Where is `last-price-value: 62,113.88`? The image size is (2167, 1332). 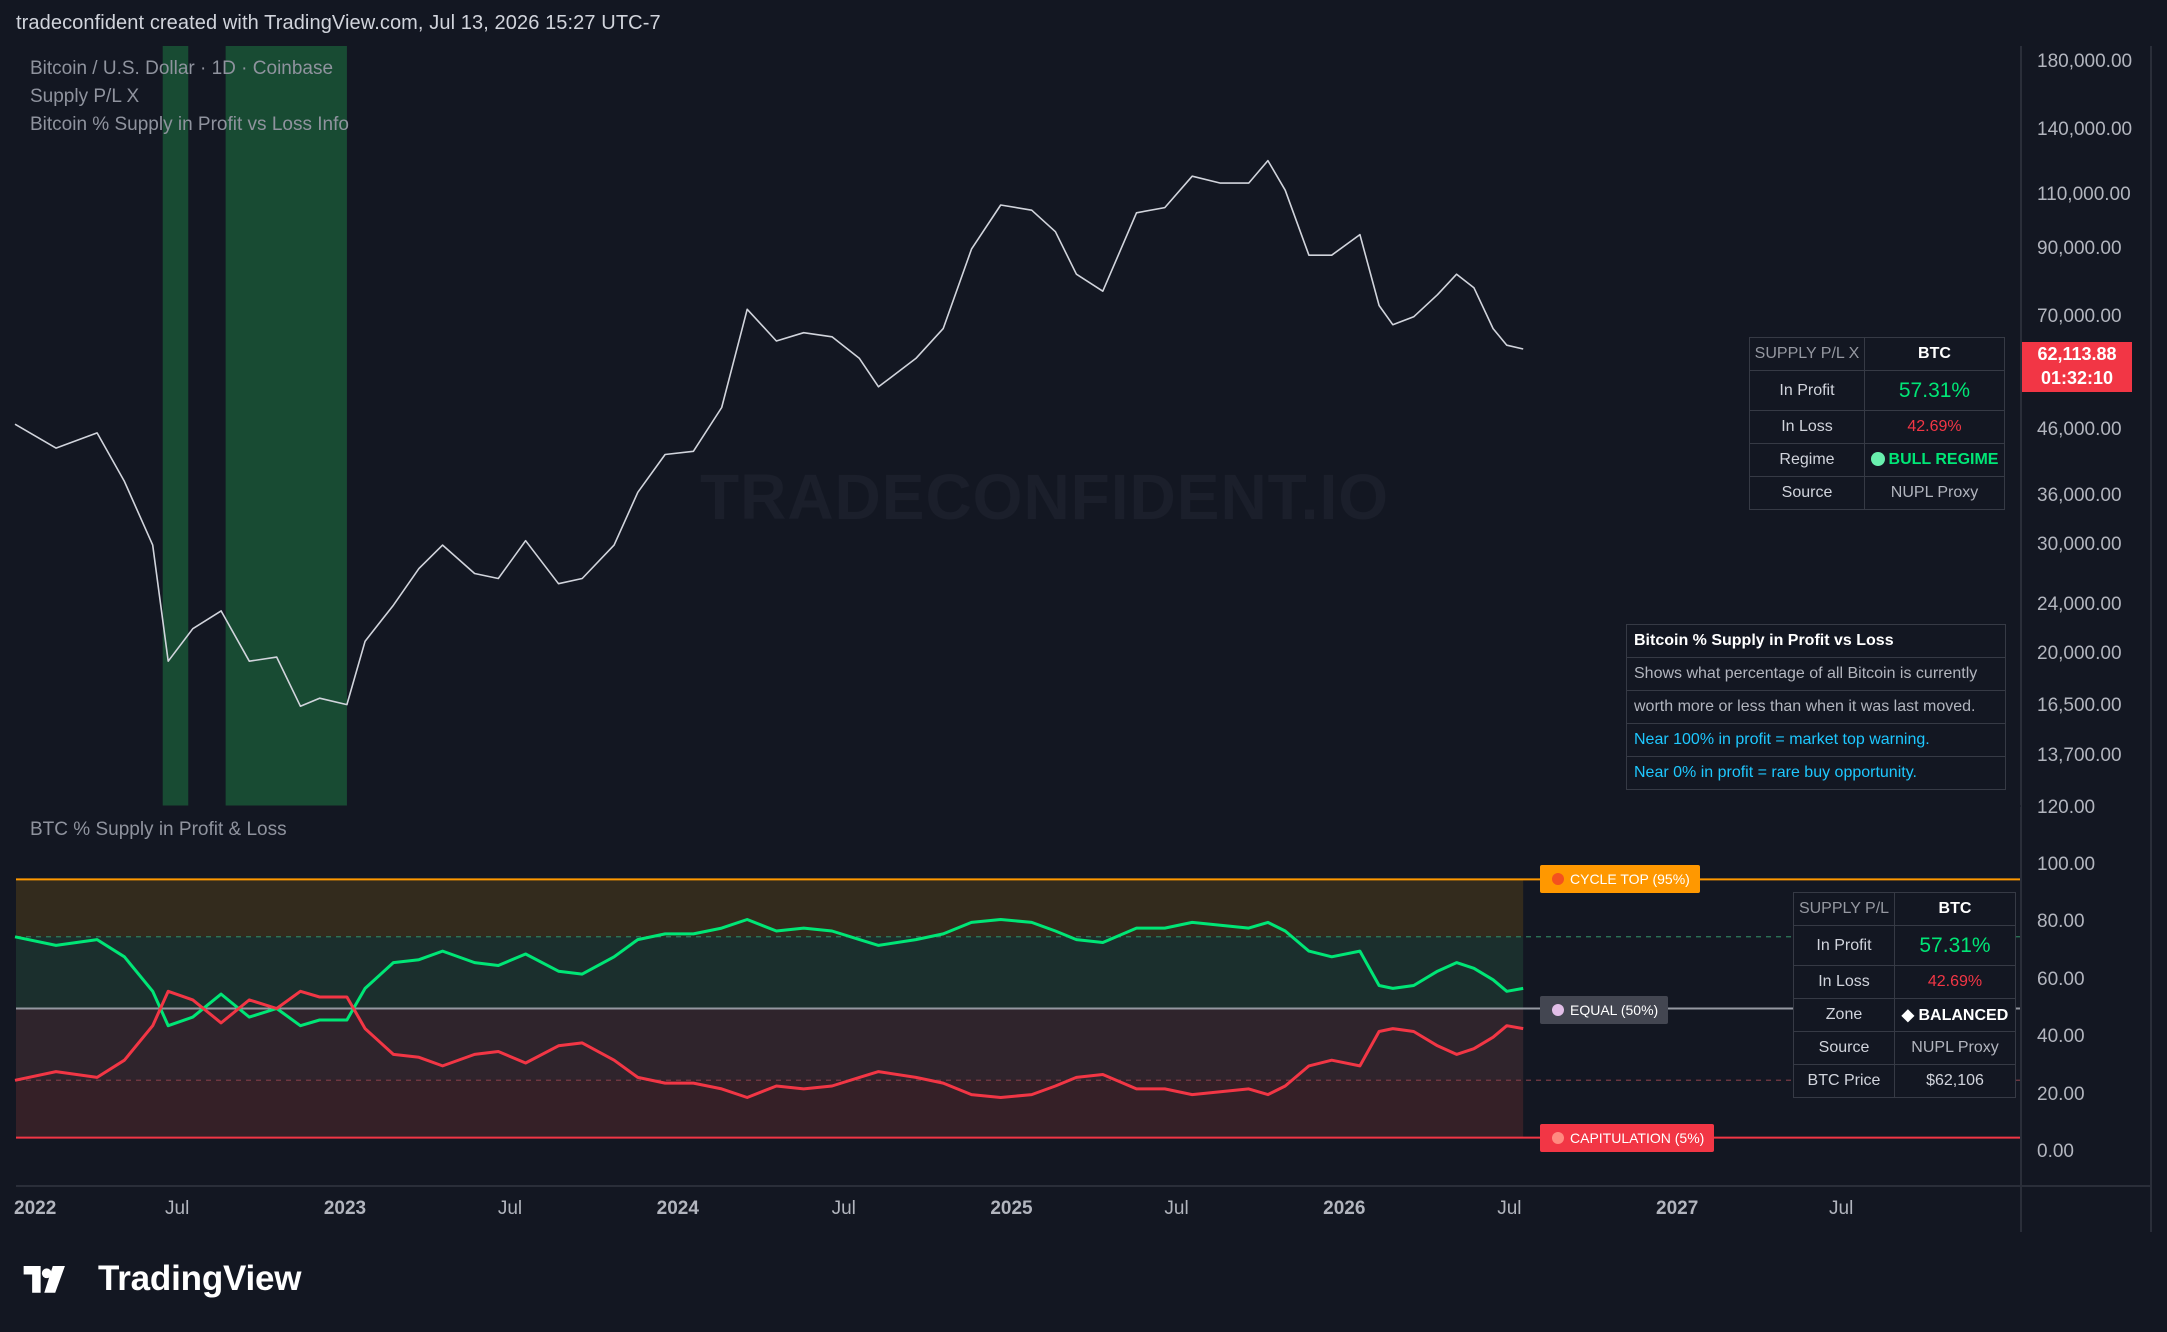 last-price-value: 62,113.88 is located at coordinates (2077, 354).